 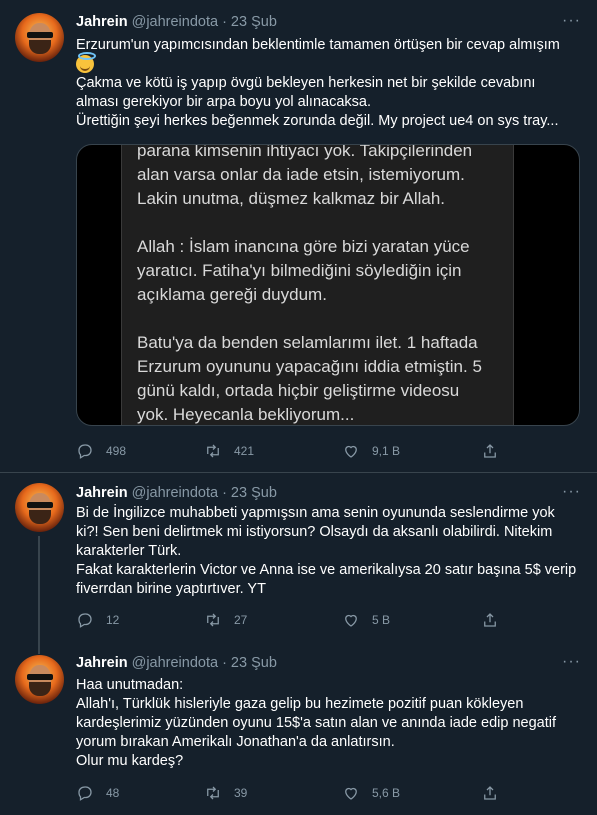 What do you see at coordinates (366, 620) in the screenshot?
I see `like-button: 5 B` at bounding box center [366, 620].